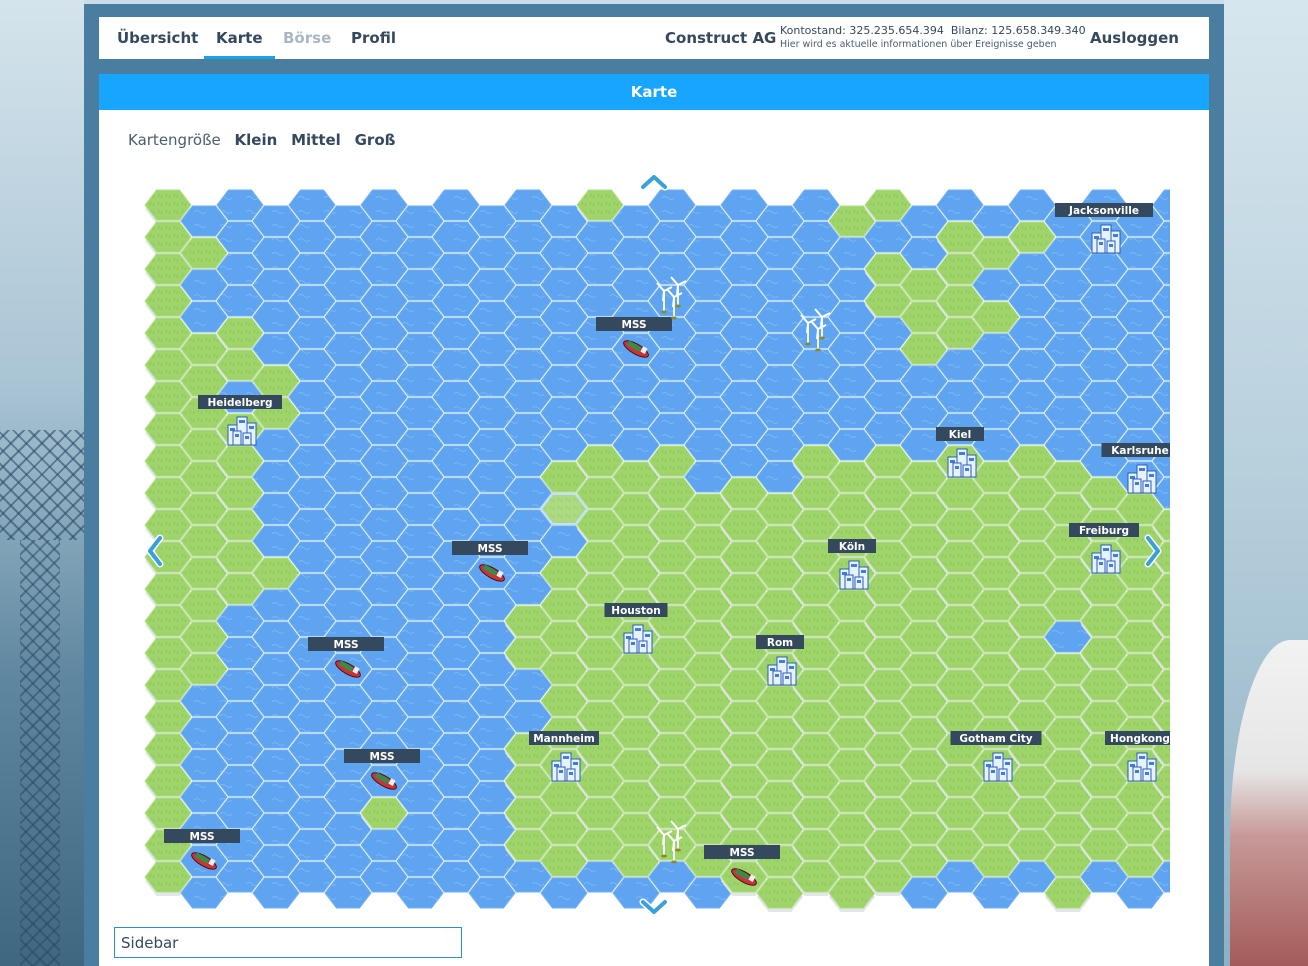 The width and height of the screenshot is (1308, 966). Describe the element at coordinates (375, 140) in the screenshot. I see `map-size-large: Groß` at that location.